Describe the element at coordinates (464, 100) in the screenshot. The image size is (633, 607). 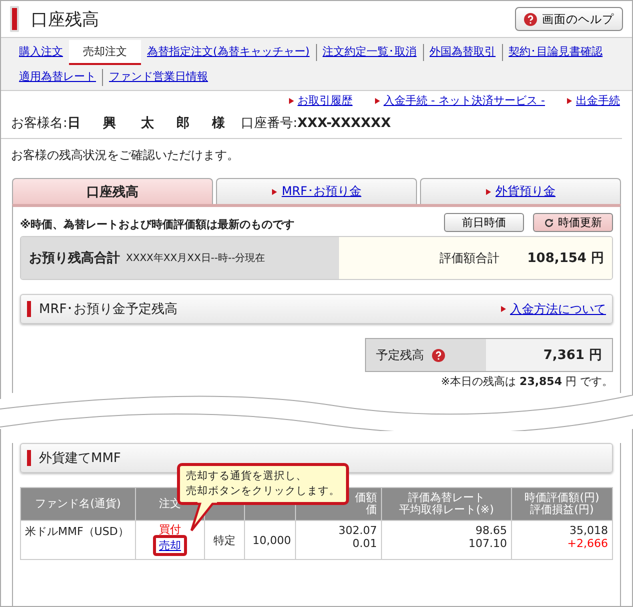
I see `quick-link: 入金手続 - ネット決済サービス -` at that location.